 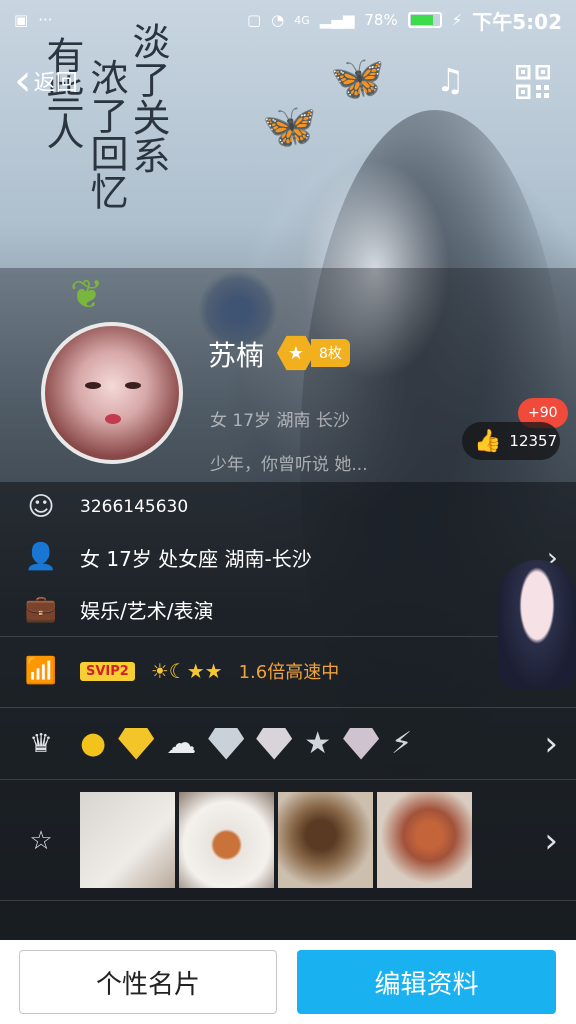 What do you see at coordinates (186, 671) in the screenshot?
I see `level-icons: ☀☾★★` at bounding box center [186, 671].